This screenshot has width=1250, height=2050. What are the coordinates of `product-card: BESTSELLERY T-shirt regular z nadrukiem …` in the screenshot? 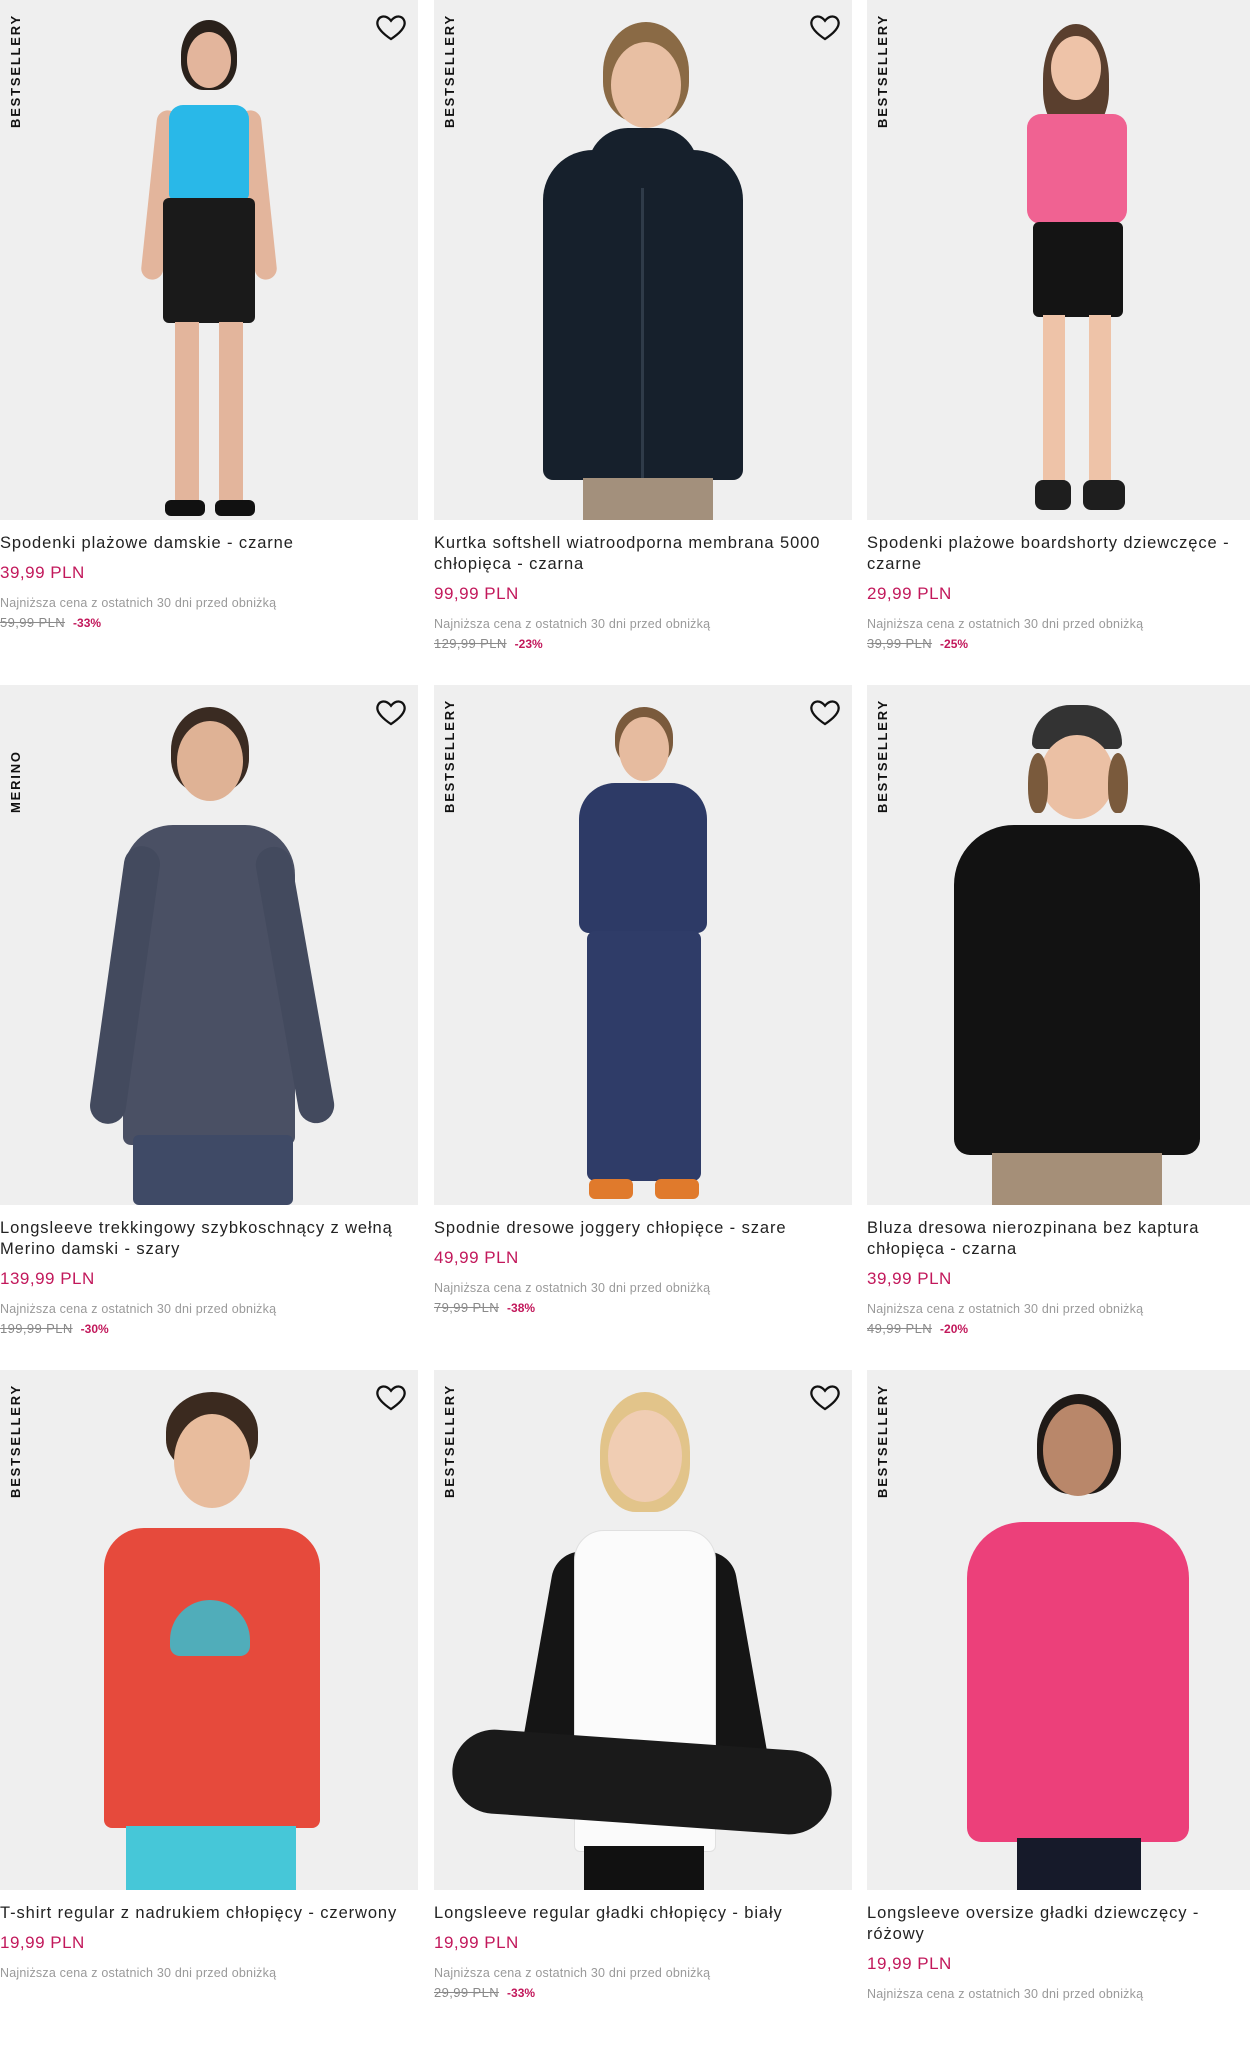 It's located at (209, 1710).